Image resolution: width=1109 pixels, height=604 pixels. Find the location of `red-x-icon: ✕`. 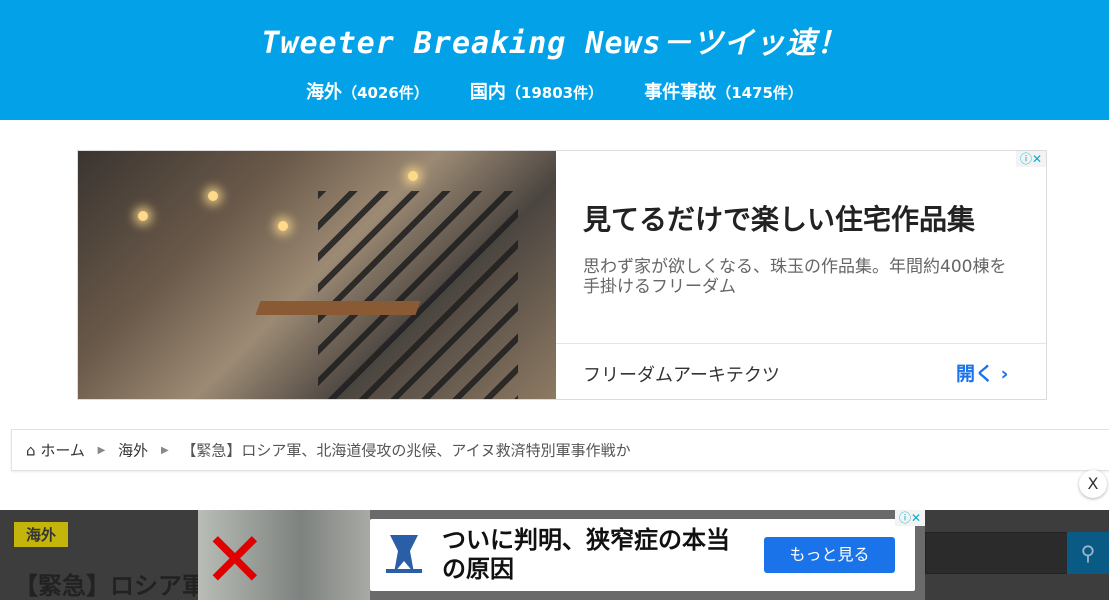

red-x-icon: ✕ is located at coordinates (235, 559).